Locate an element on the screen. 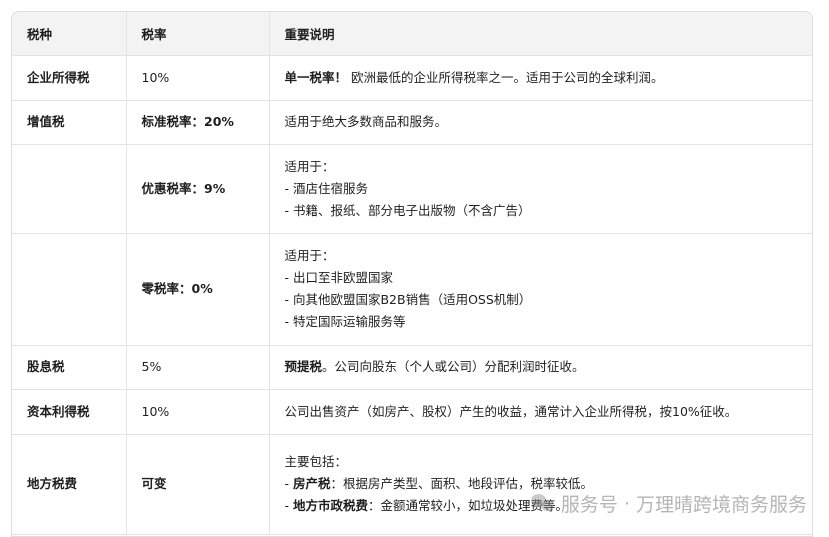 Image resolution: width=829 pixels, height=537 pixels. notes-cell: 单一税率！ 欧洲最低的企业所得税率之一。适用于公司的全球利润。 is located at coordinates (540, 78).